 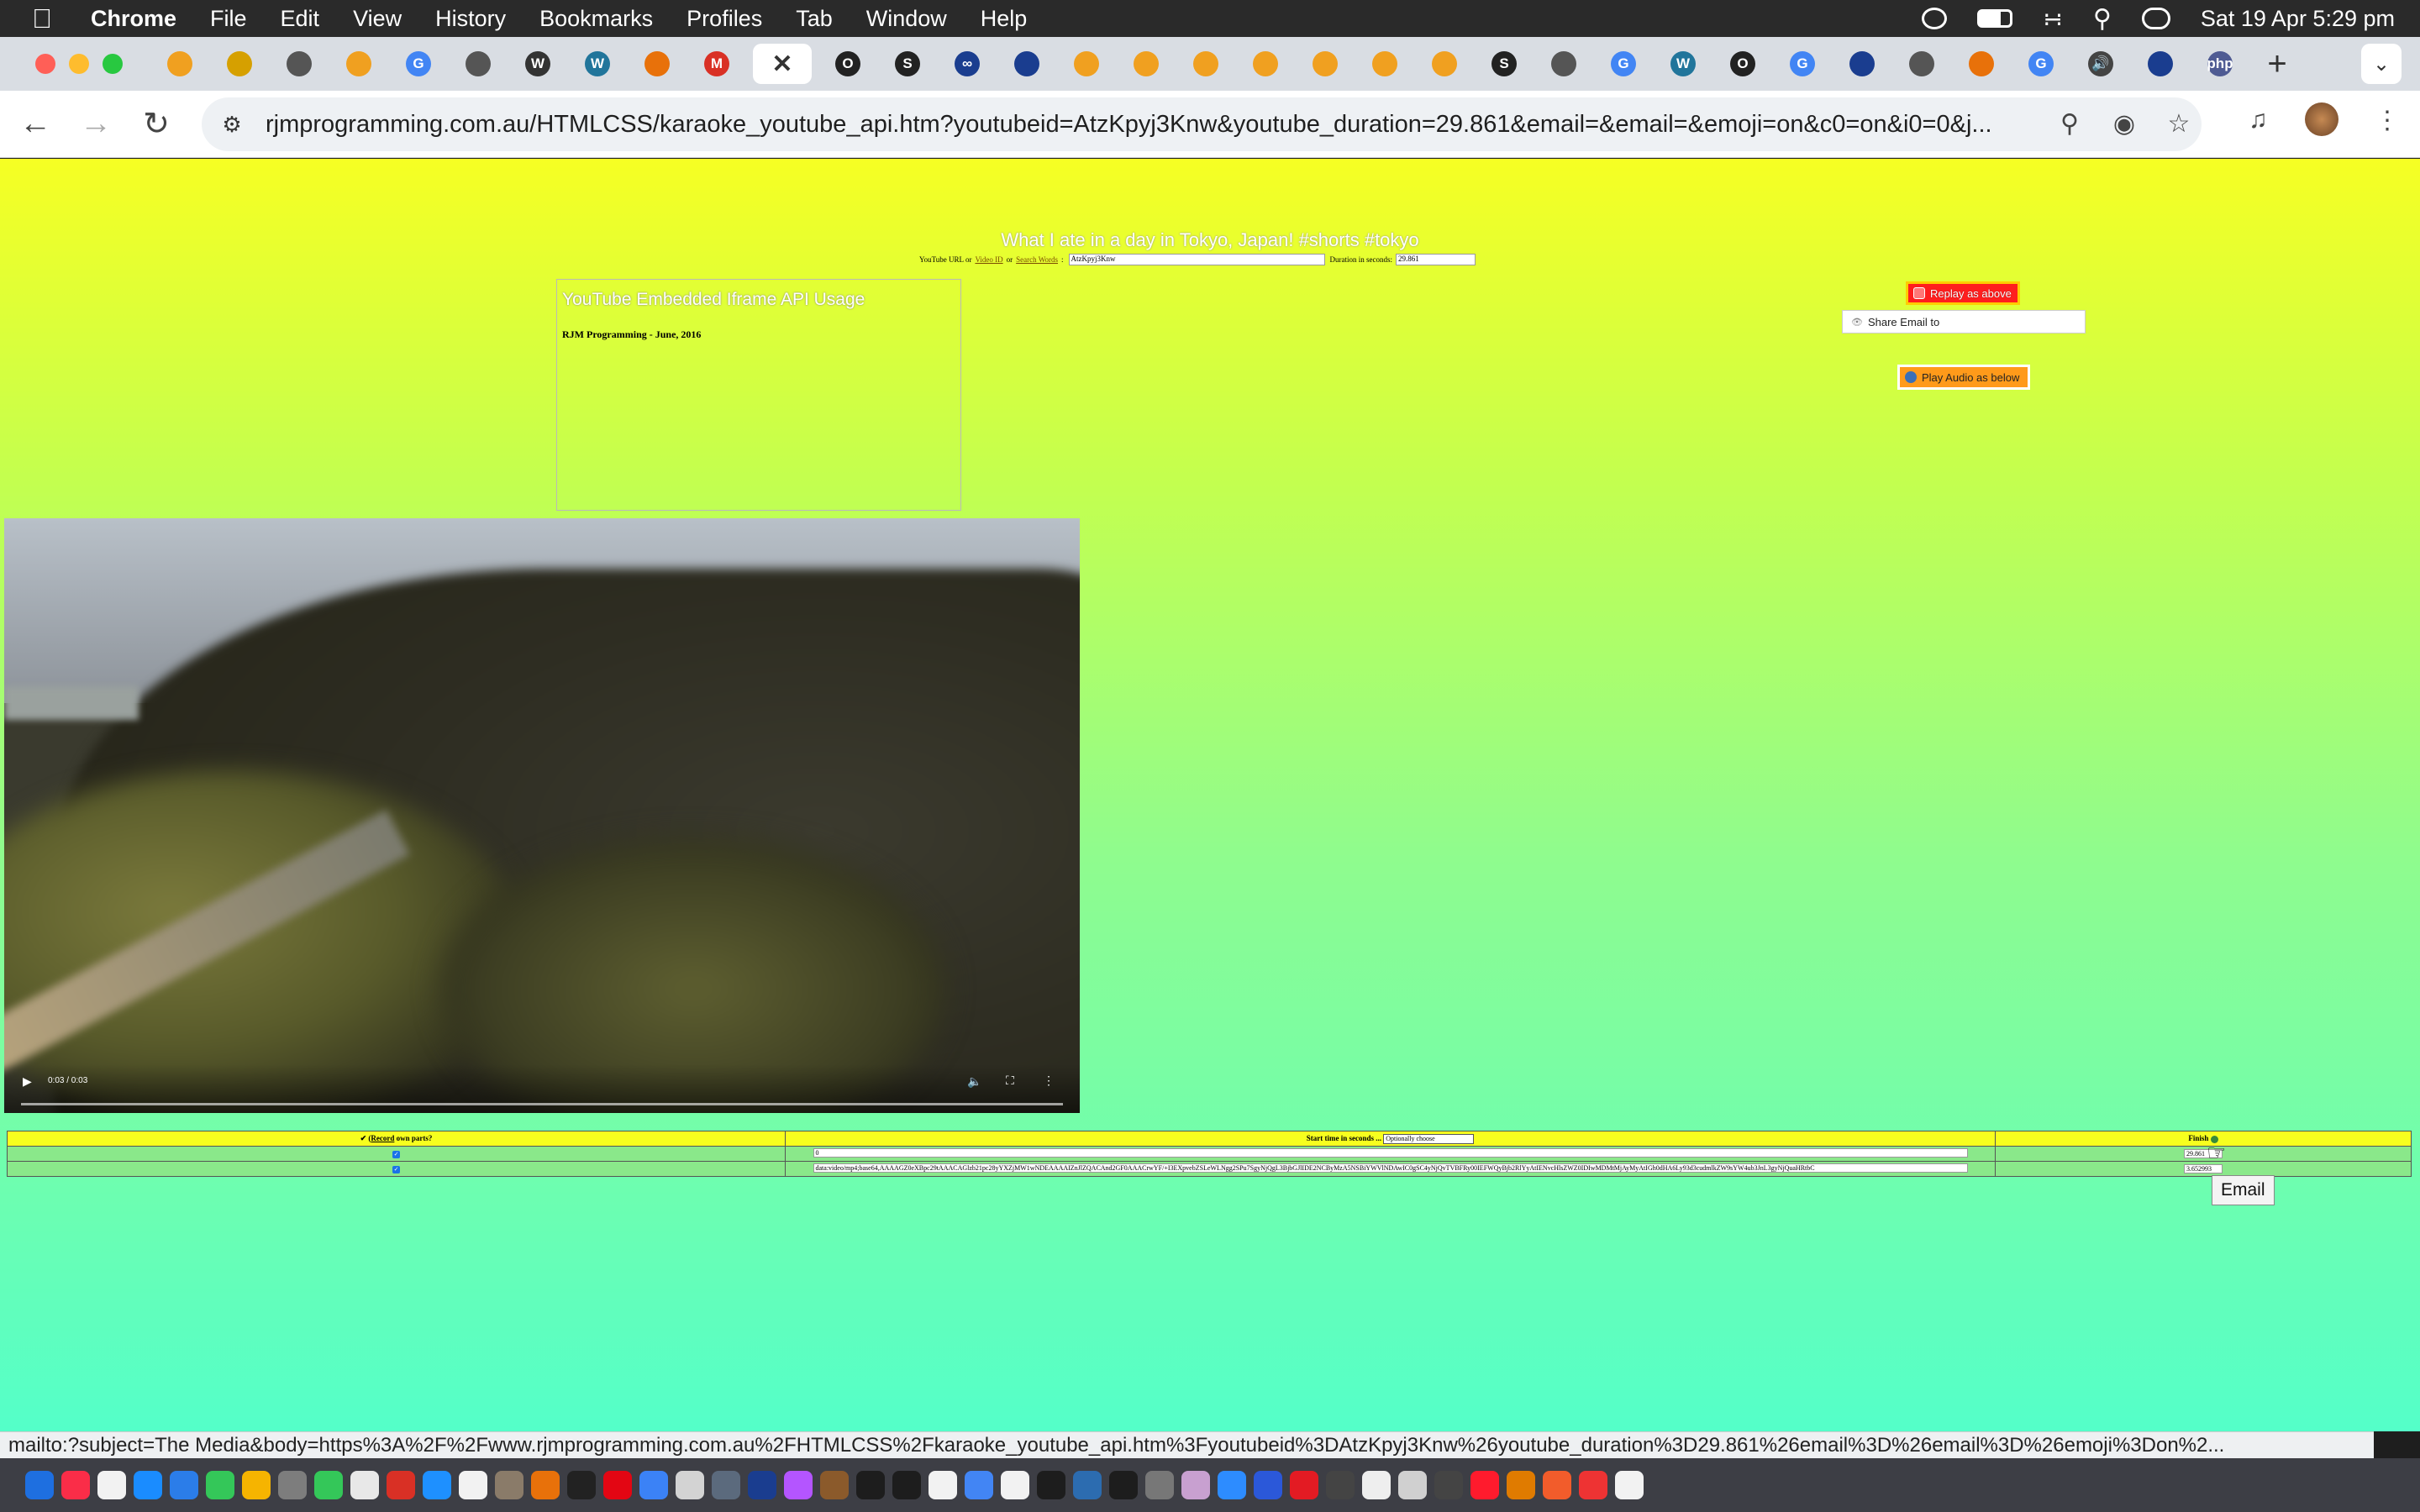 I want to click on menu-app-name: Chrome, so click(x=133, y=19).